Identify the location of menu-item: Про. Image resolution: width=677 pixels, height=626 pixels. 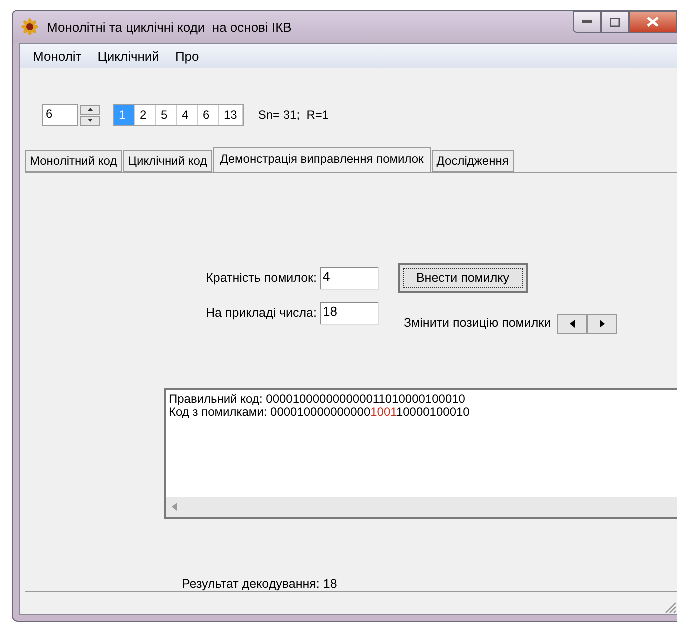
(188, 56).